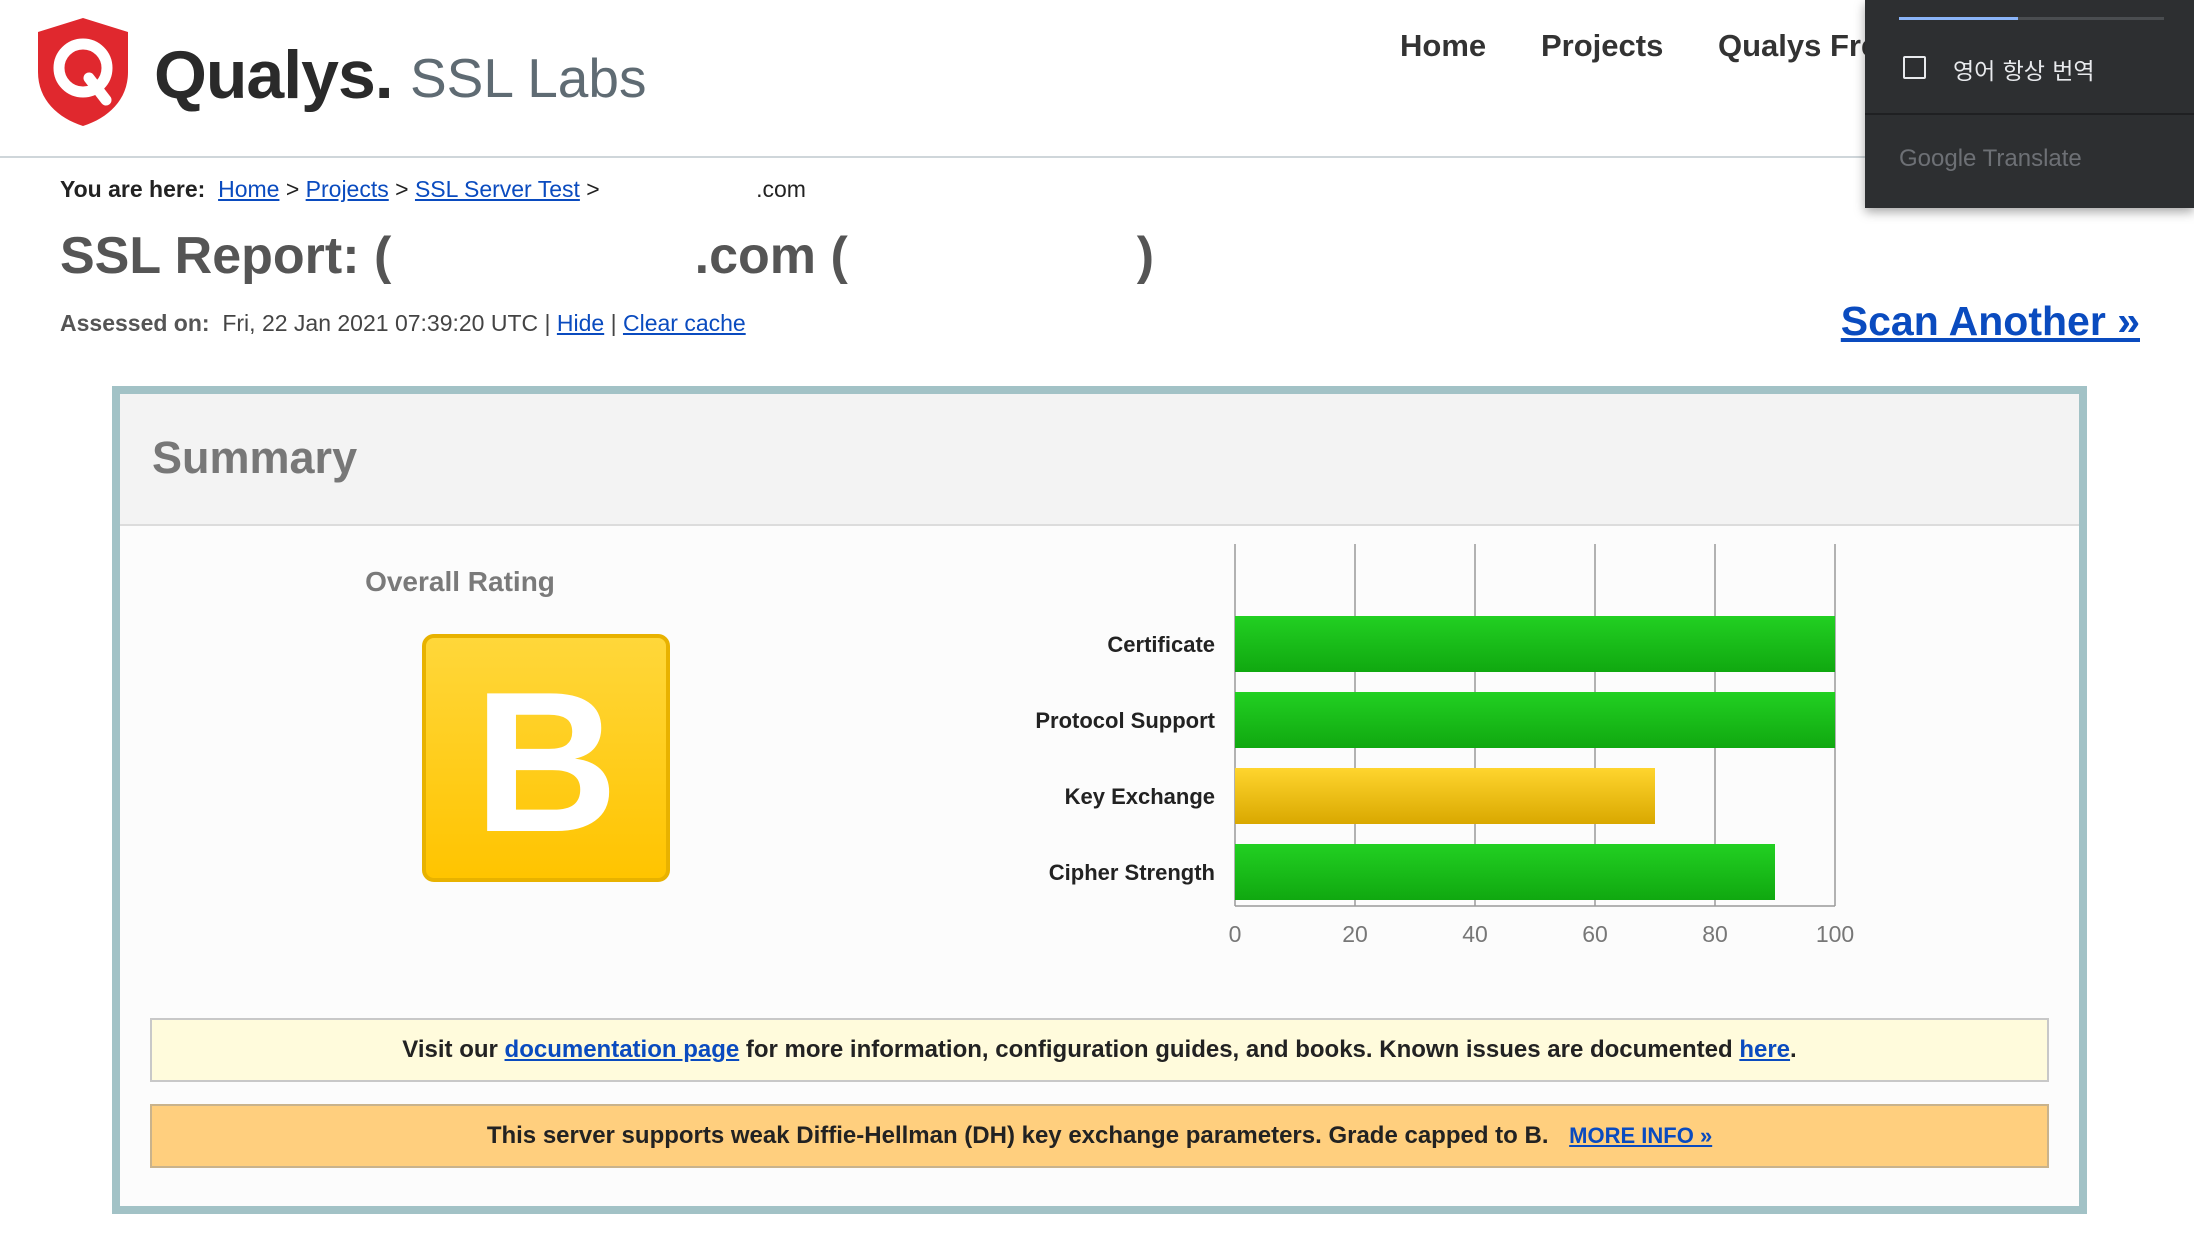 The height and width of the screenshot is (1236, 2194). I want to click on google-translate-brand: Google Translate, so click(1990, 158).